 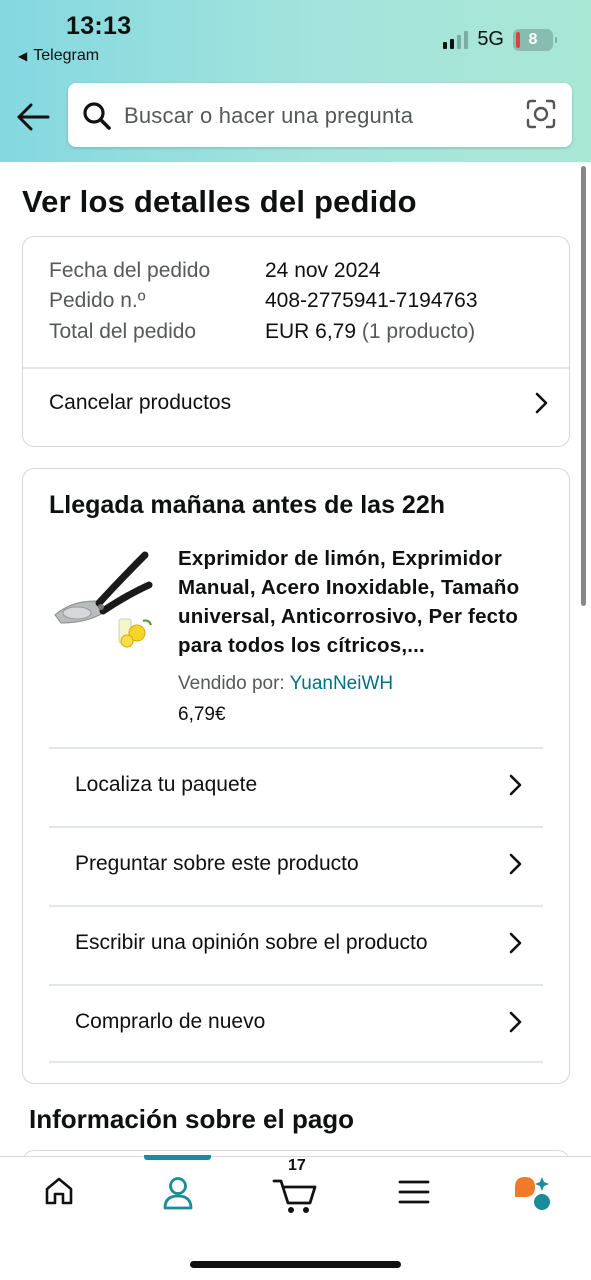 What do you see at coordinates (217, 863) in the screenshot?
I see `action-label: Preguntar sobre este producto` at bounding box center [217, 863].